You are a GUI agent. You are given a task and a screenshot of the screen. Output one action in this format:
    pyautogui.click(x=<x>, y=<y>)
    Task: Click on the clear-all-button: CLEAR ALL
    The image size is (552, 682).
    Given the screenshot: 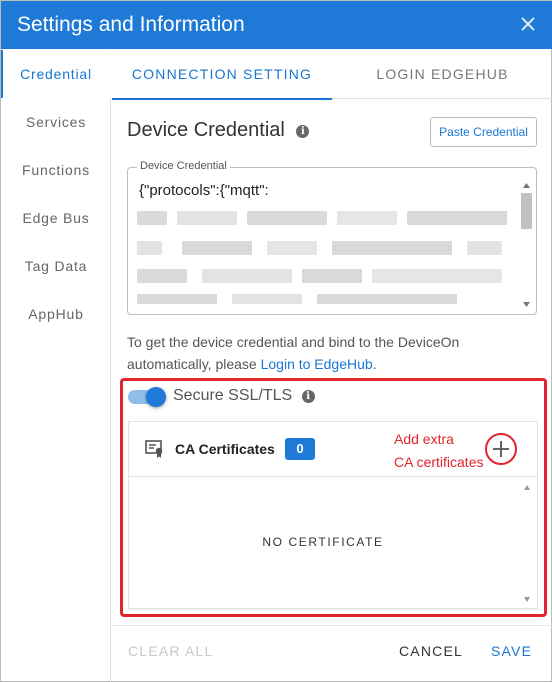 What is the action you would take?
    pyautogui.click(x=171, y=651)
    